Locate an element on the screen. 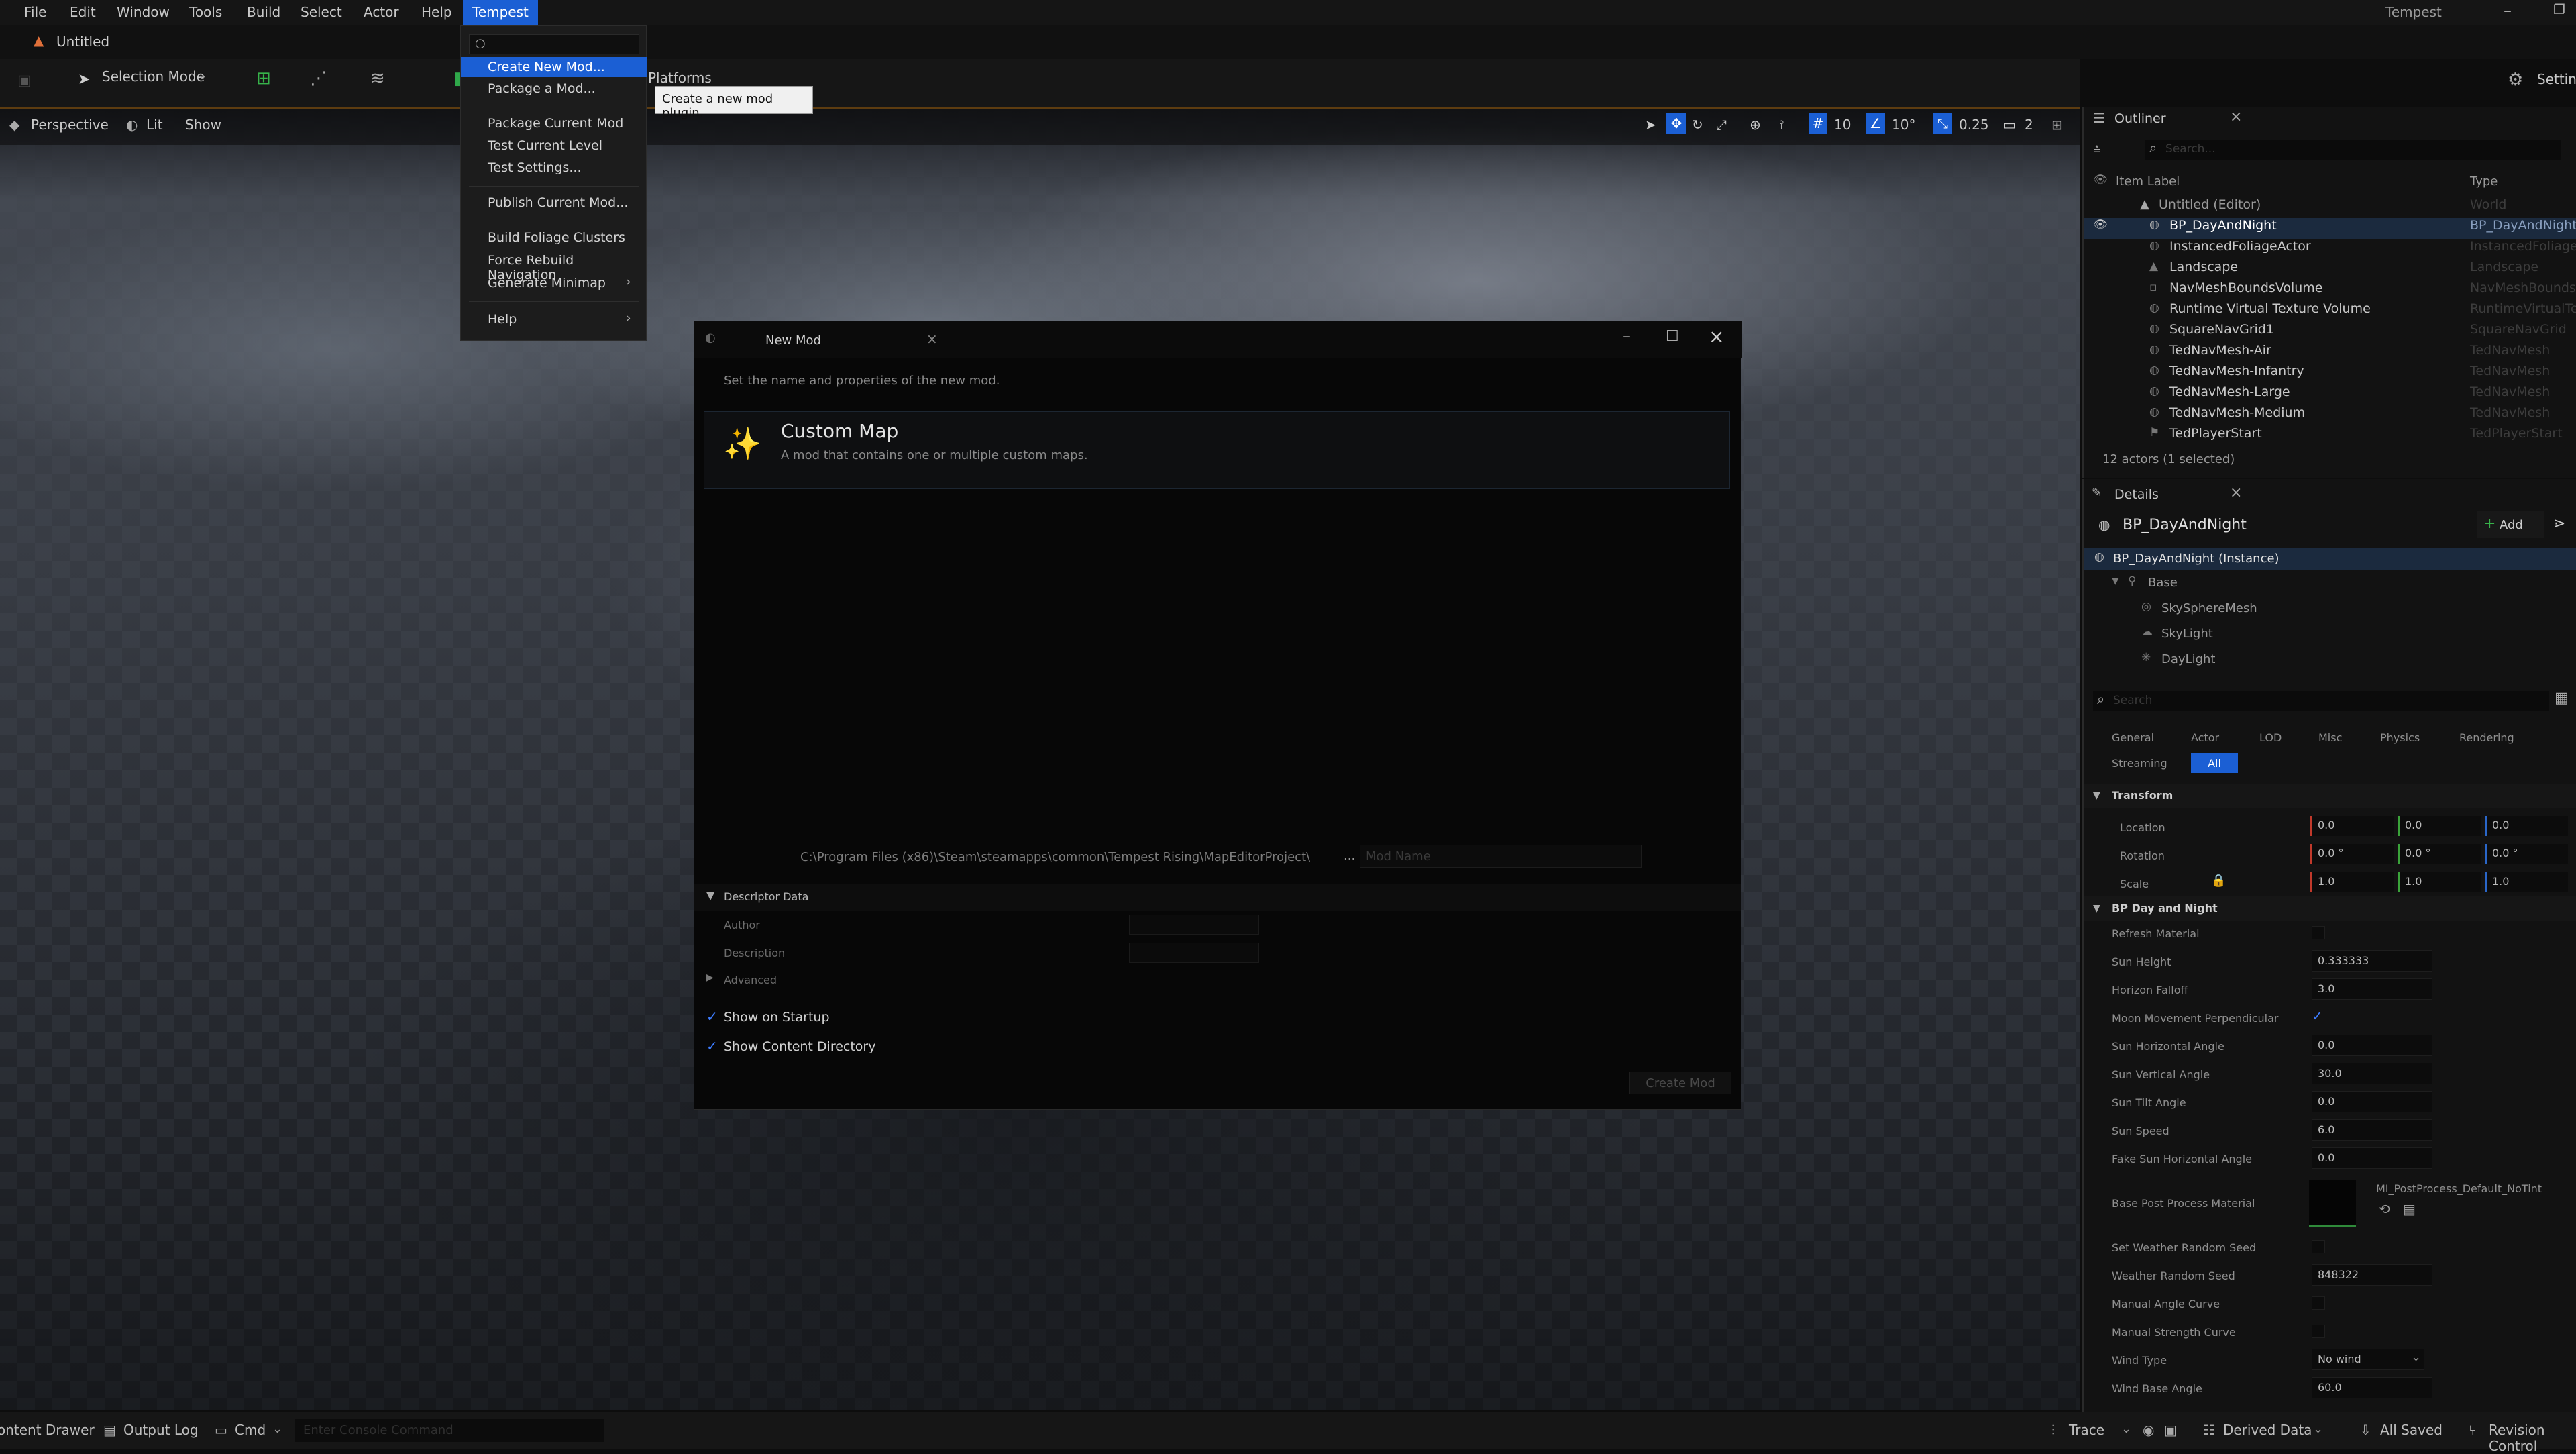 Image resolution: width=2576 pixels, height=1454 pixels. menu-actor: Actor is located at coordinates (381, 12).